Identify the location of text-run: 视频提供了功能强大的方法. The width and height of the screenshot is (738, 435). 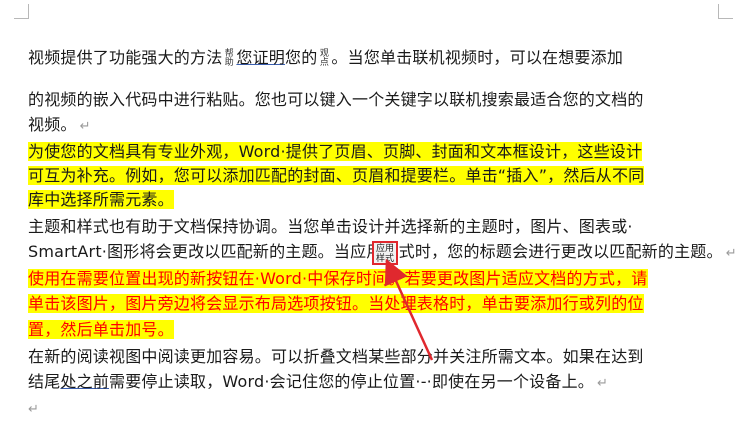
(125, 57).